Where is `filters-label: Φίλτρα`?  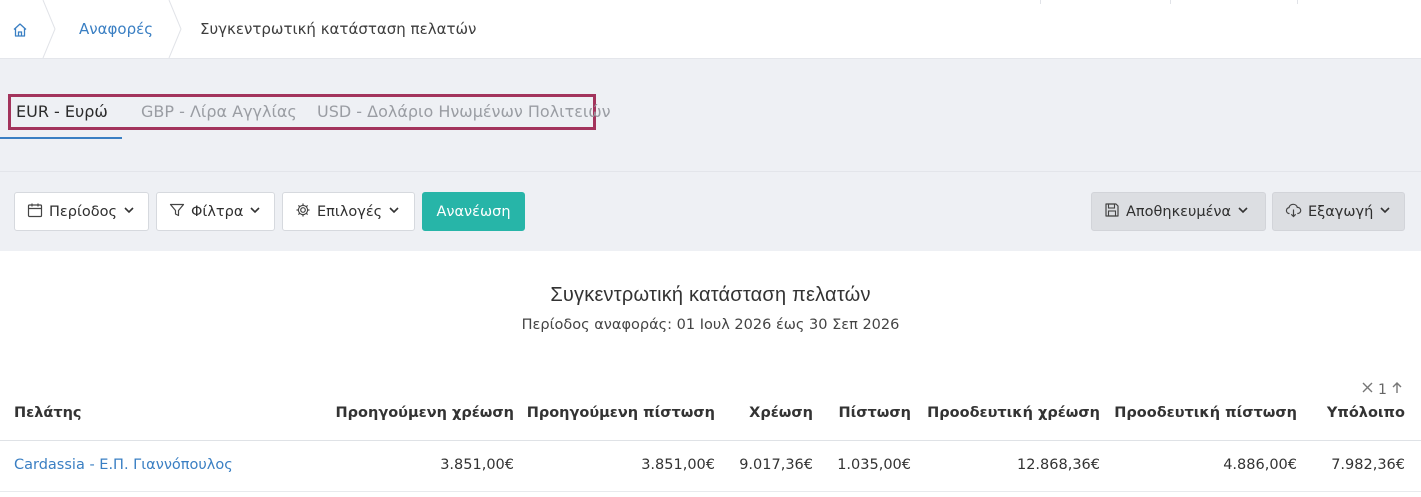 filters-label: Φίλτρα is located at coordinates (217, 211).